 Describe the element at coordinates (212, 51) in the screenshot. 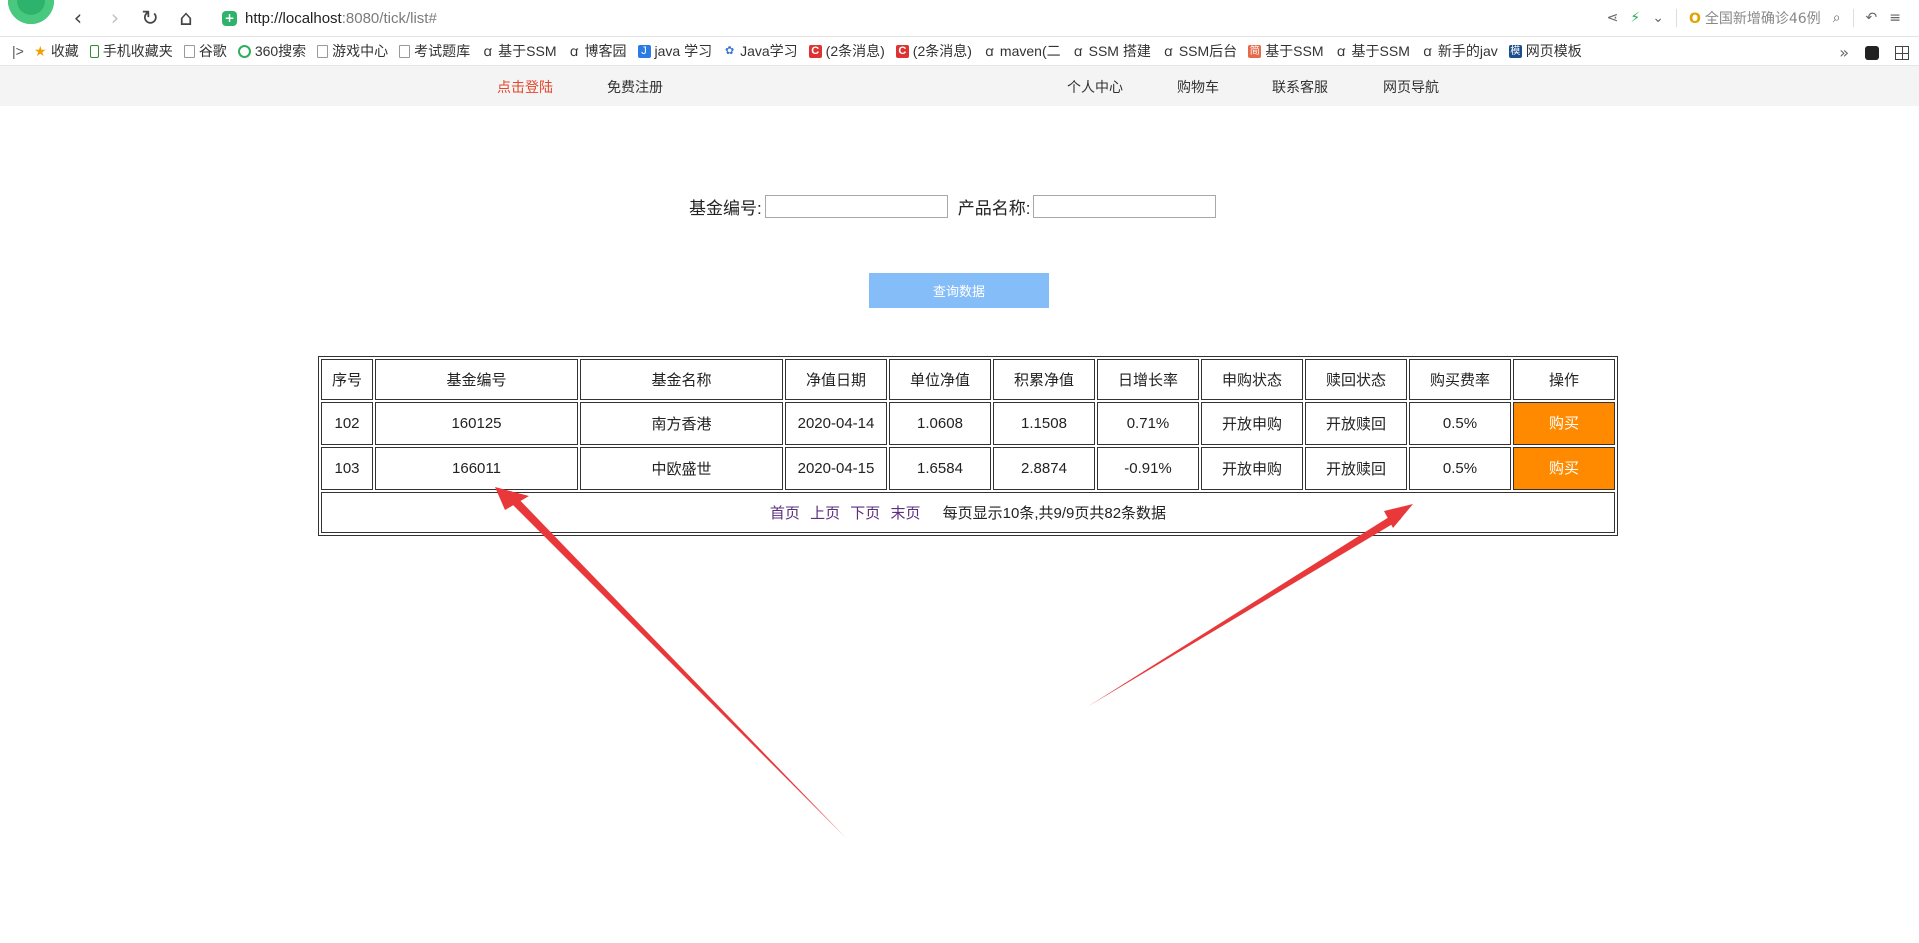

I see `bookmark-label: 谷歌` at that location.